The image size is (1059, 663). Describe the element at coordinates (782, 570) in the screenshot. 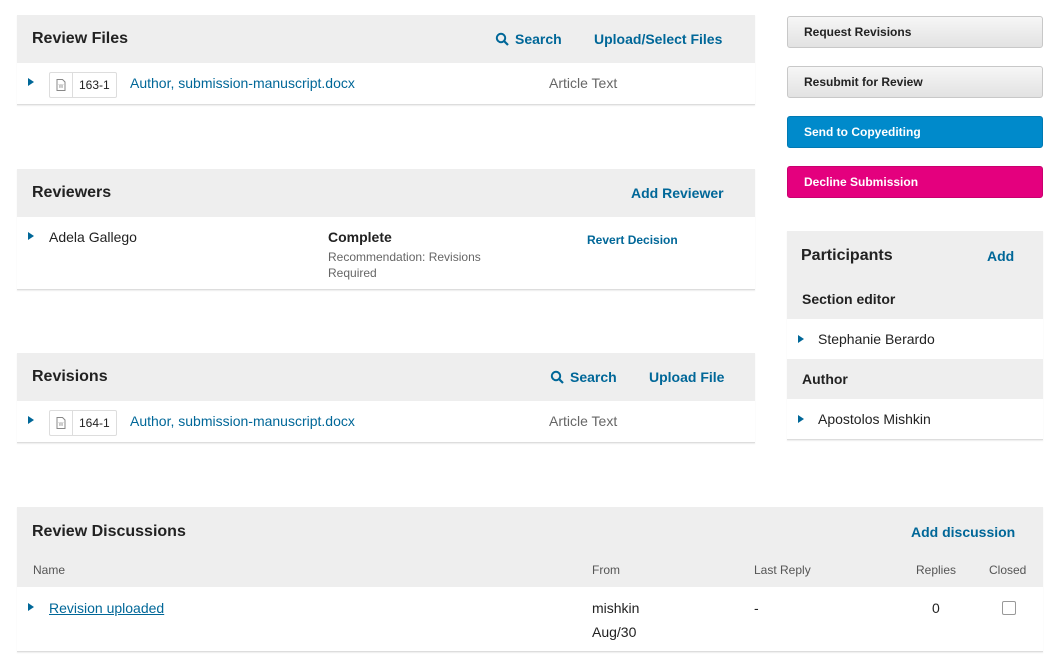

I see `column-header-last-reply: Last Reply` at that location.